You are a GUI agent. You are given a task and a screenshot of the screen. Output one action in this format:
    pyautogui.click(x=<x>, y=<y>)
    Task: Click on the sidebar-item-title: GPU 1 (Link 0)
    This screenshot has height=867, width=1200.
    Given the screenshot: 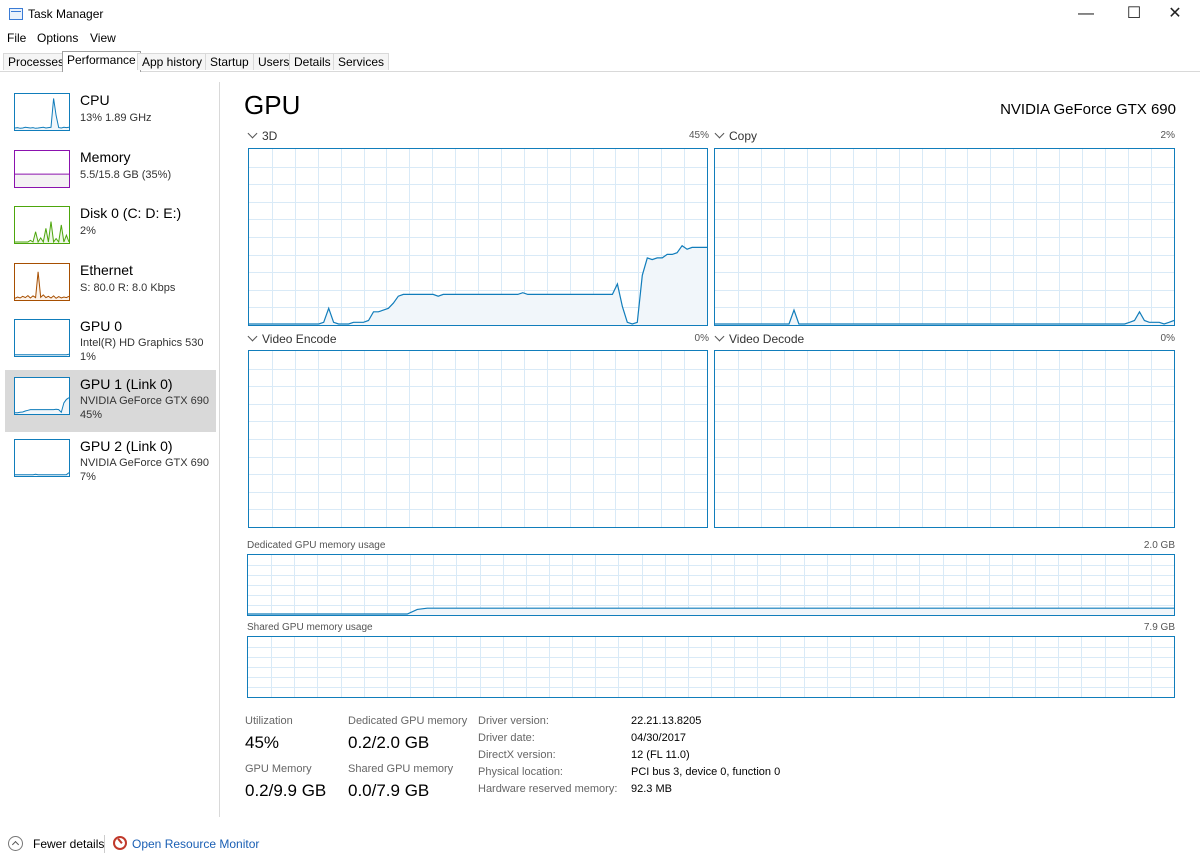 What is the action you would take?
    pyautogui.click(x=126, y=384)
    